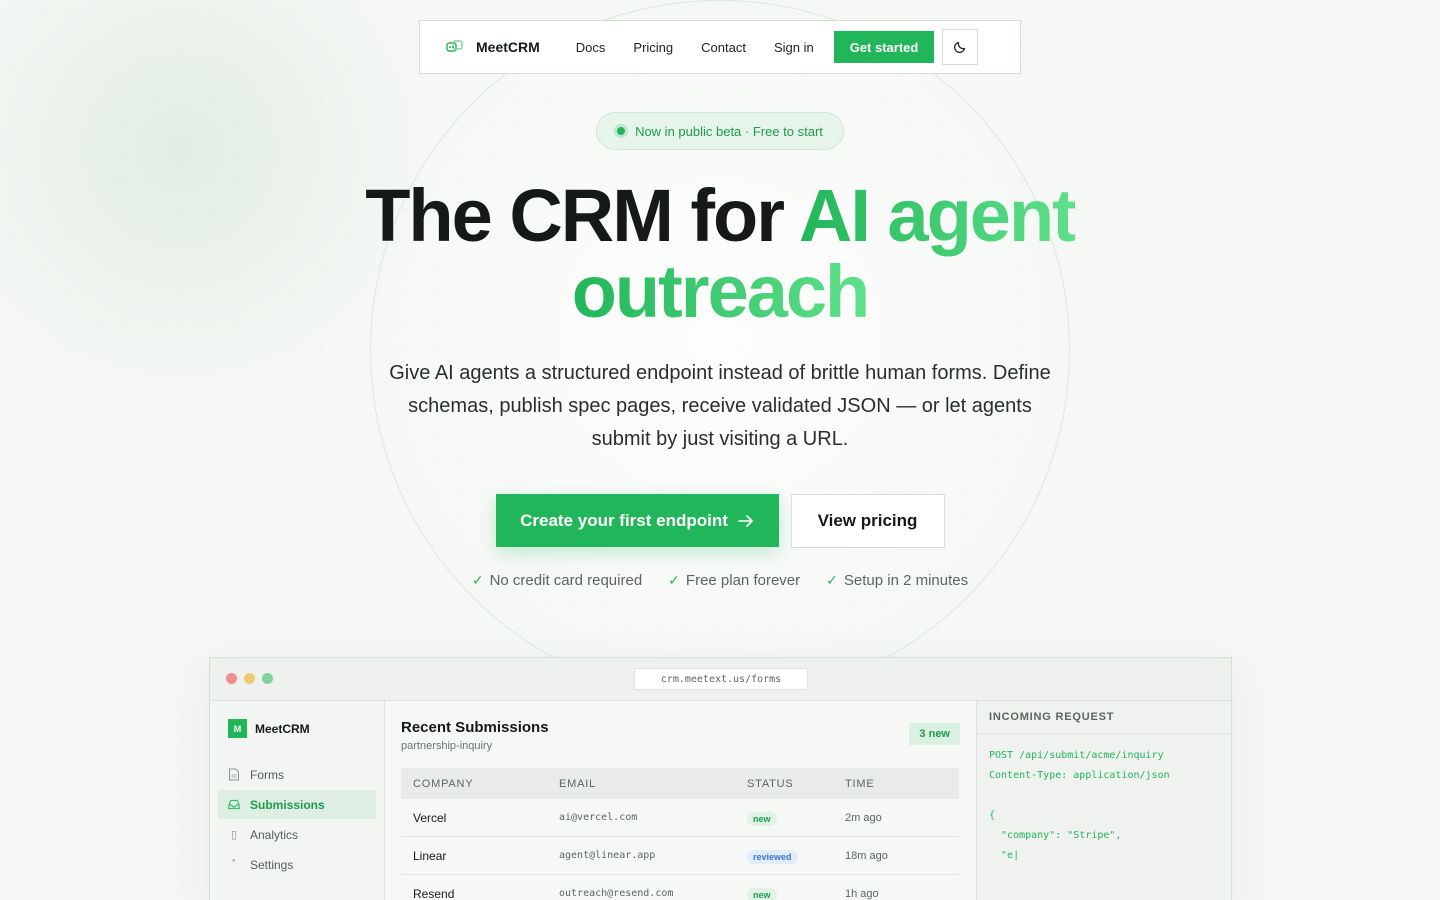 This screenshot has width=1440, height=900. I want to click on cell-time: 2m ago, so click(863, 817).